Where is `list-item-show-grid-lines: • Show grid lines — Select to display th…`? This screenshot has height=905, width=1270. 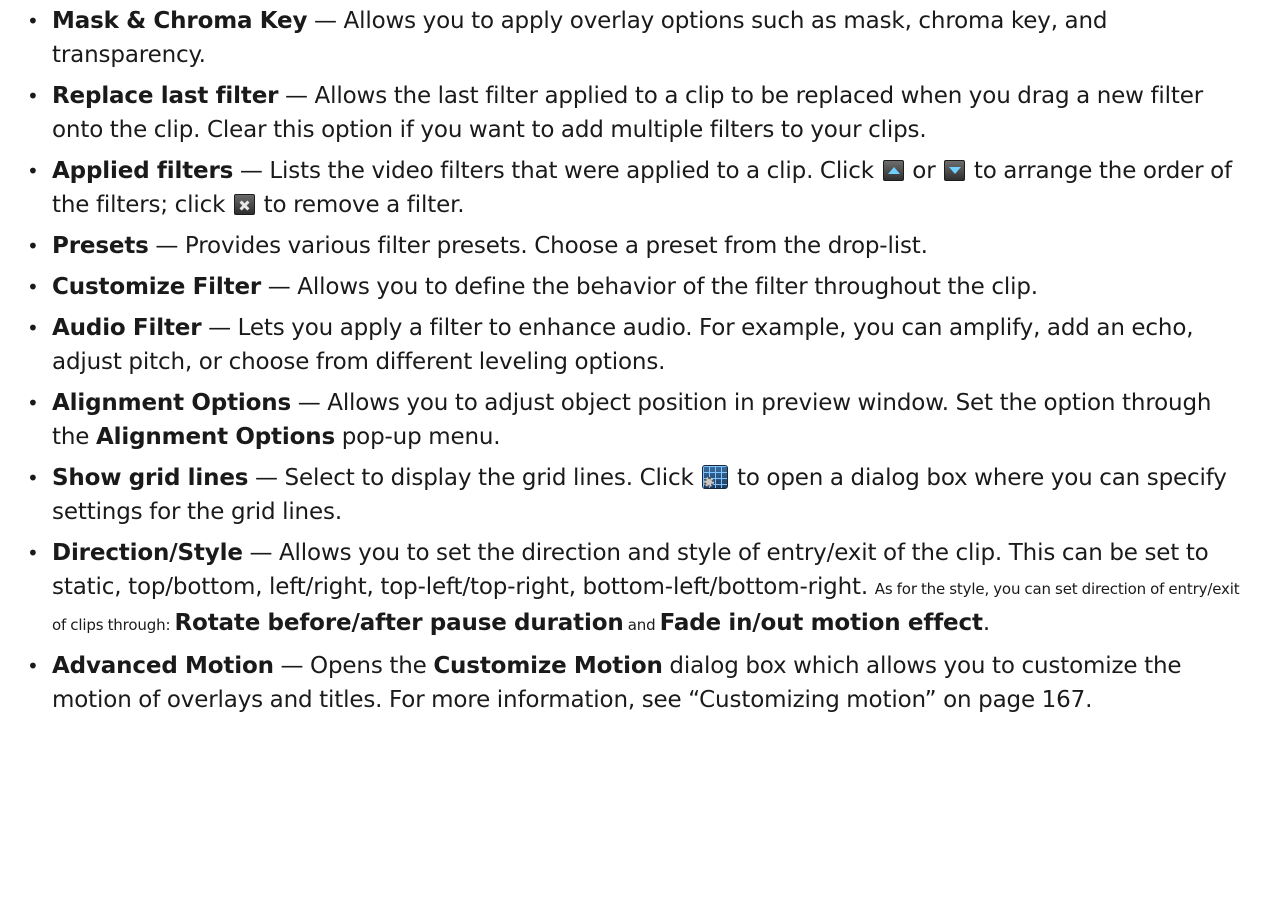
list-item-show-grid-lines: • Show grid lines — Select to display th… is located at coordinates (635, 495).